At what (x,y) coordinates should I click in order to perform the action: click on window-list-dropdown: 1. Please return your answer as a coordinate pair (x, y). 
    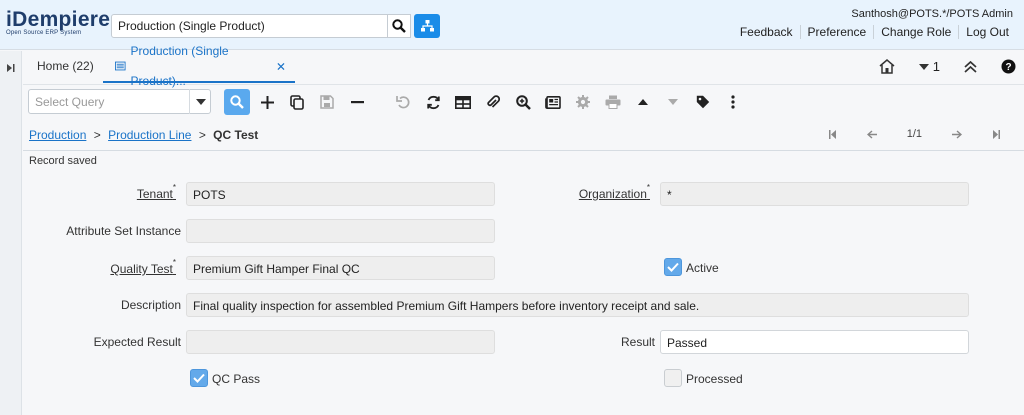
    Looking at the image, I should click on (929, 66).